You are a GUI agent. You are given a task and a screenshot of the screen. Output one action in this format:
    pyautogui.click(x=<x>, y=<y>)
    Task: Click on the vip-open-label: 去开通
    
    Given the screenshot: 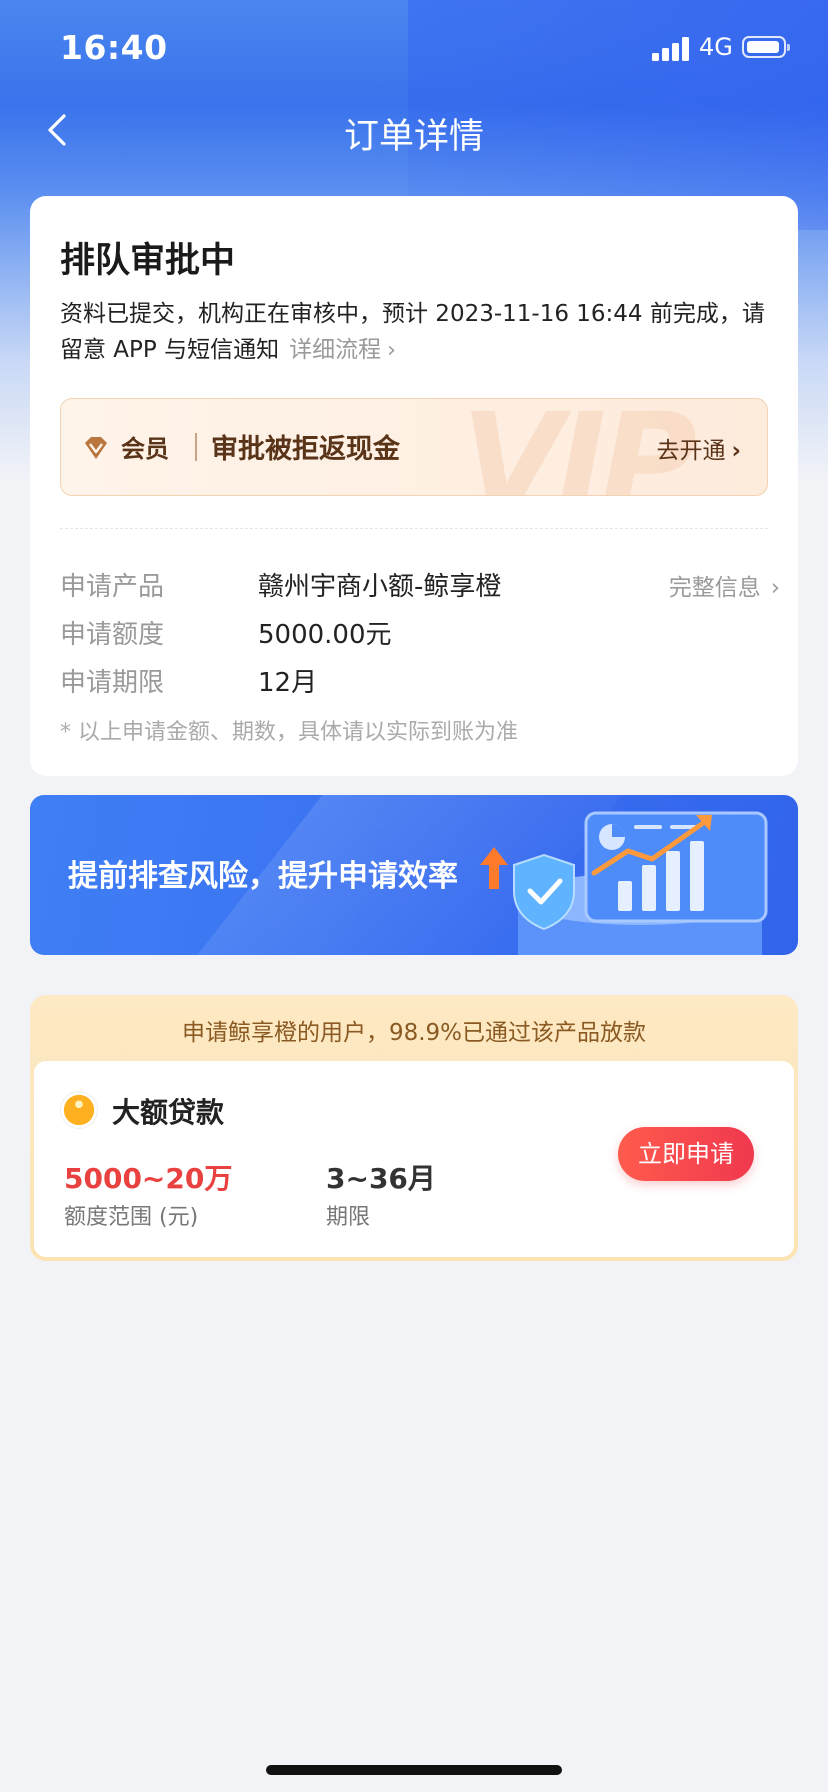 What is the action you would take?
    pyautogui.click(x=691, y=451)
    